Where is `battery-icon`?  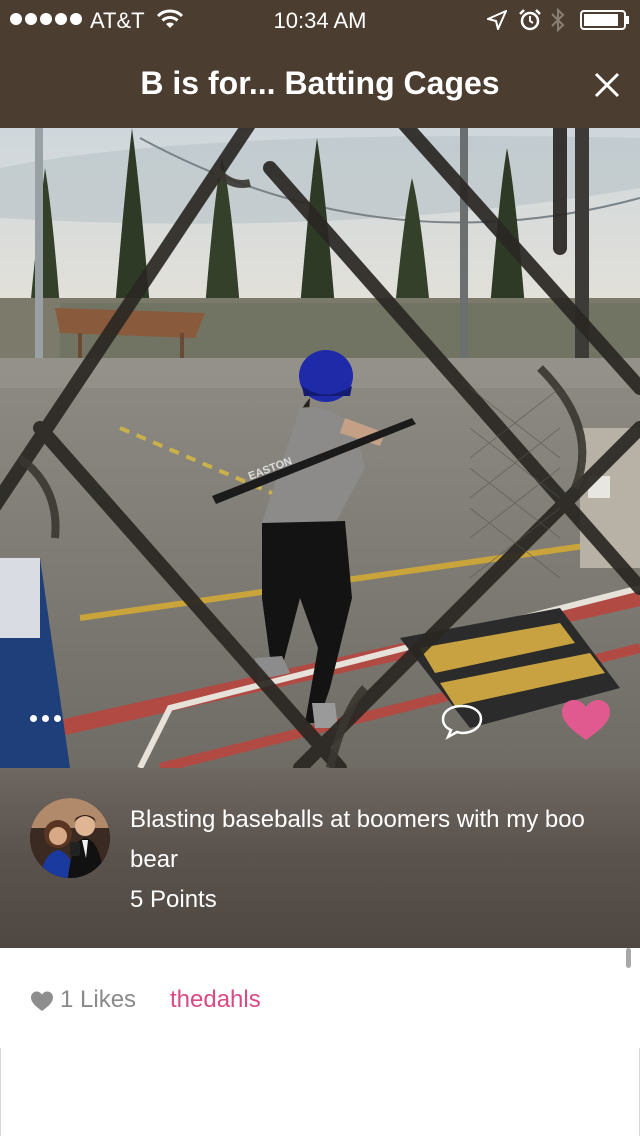
battery-icon is located at coordinates (604, 20).